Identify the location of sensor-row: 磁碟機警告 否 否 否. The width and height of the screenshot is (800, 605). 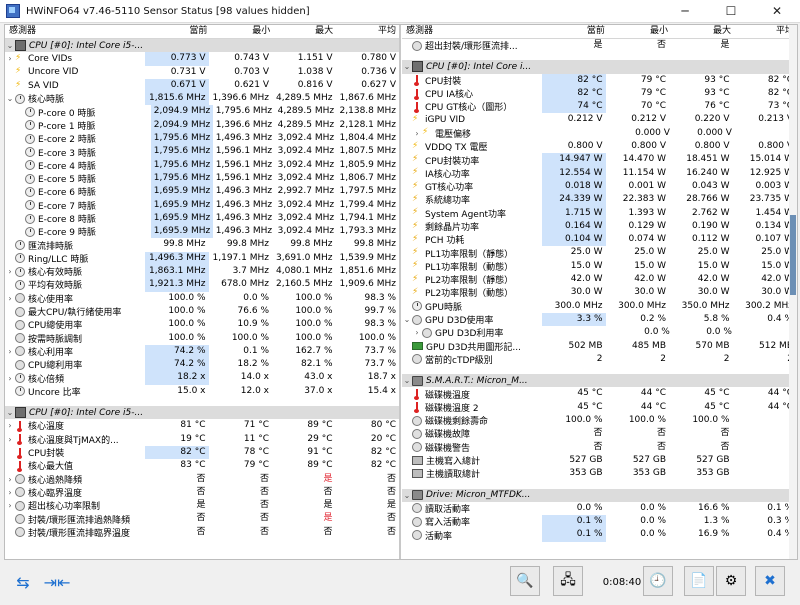
(599, 447).